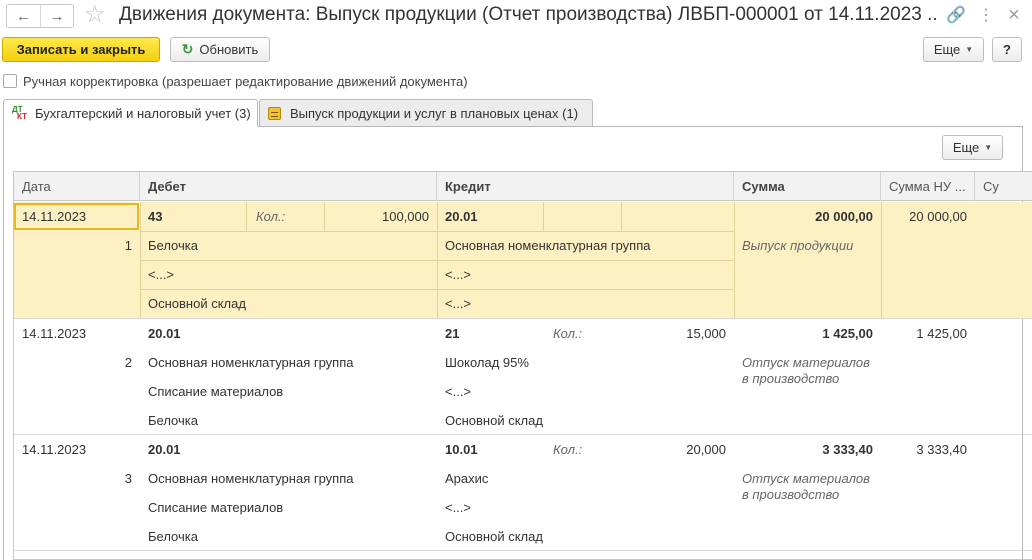 This screenshot has height=560, width=1032. Describe the element at coordinates (966, 147) in the screenshot. I see `table-more-label: Еще` at that location.